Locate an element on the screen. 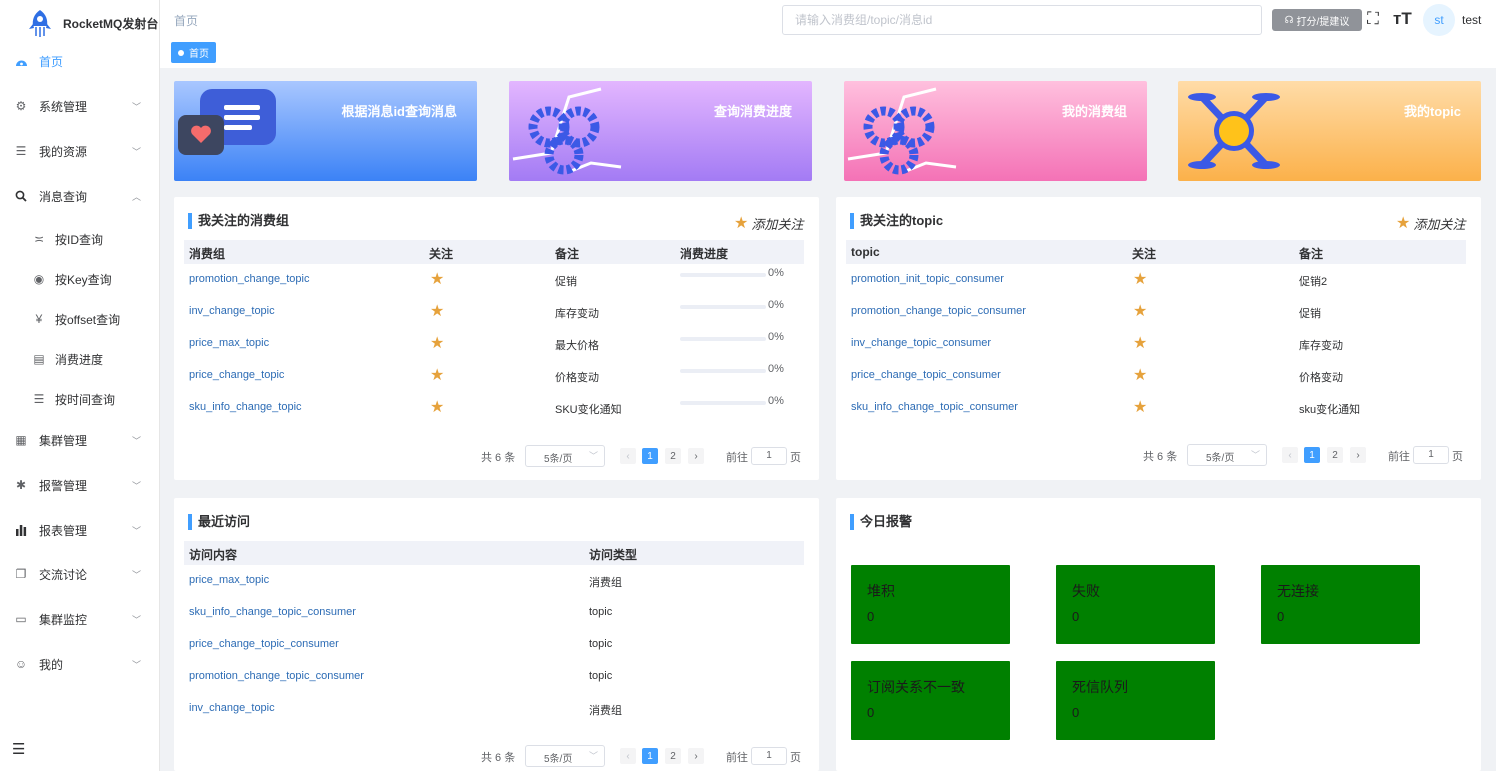 This screenshot has width=1496, height=771. alarm-tile-backlog: 堆积 0 is located at coordinates (930, 604).